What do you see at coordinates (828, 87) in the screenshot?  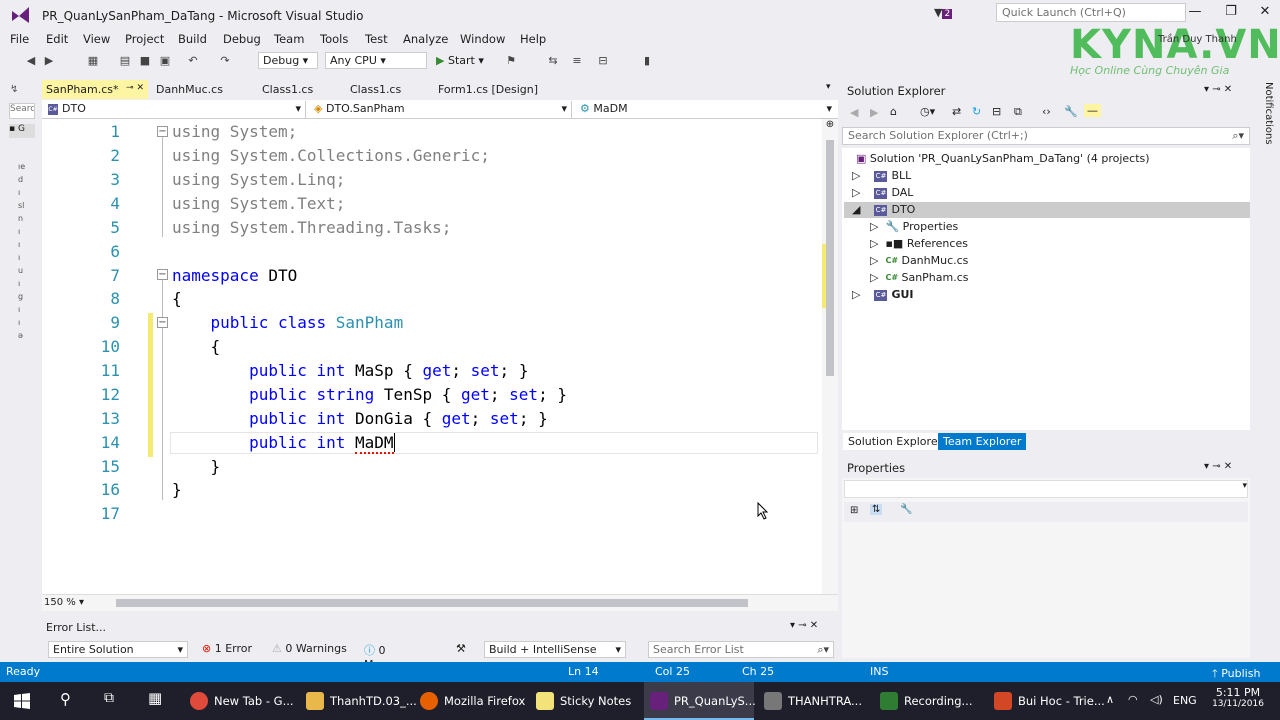 I see `tab-dropdown-icon: ▾` at bounding box center [828, 87].